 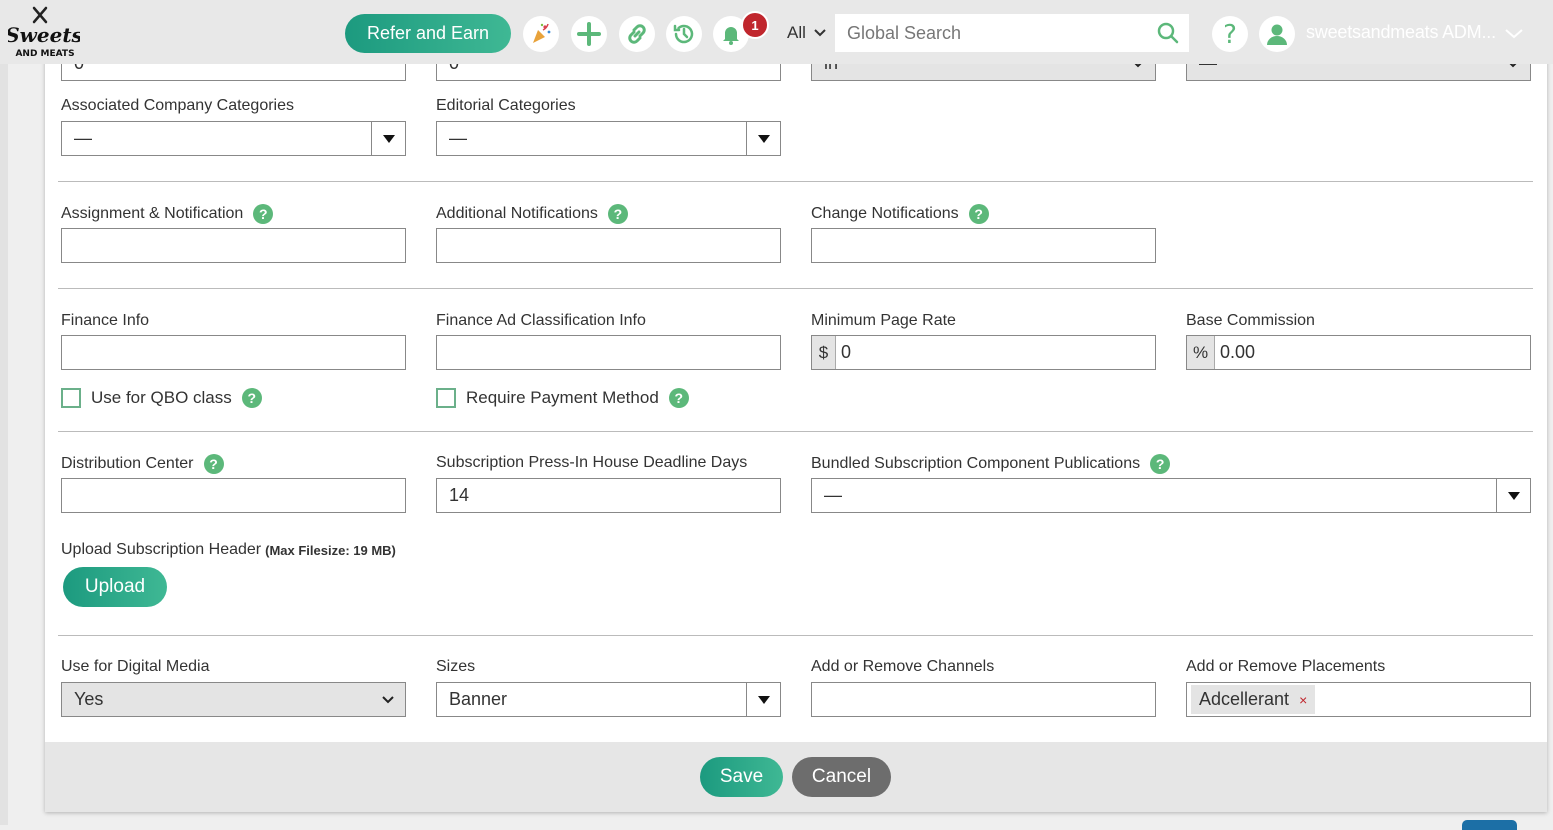 What do you see at coordinates (846, 352) in the screenshot?
I see `minimum-page-rate-value: 0` at bounding box center [846, 352].